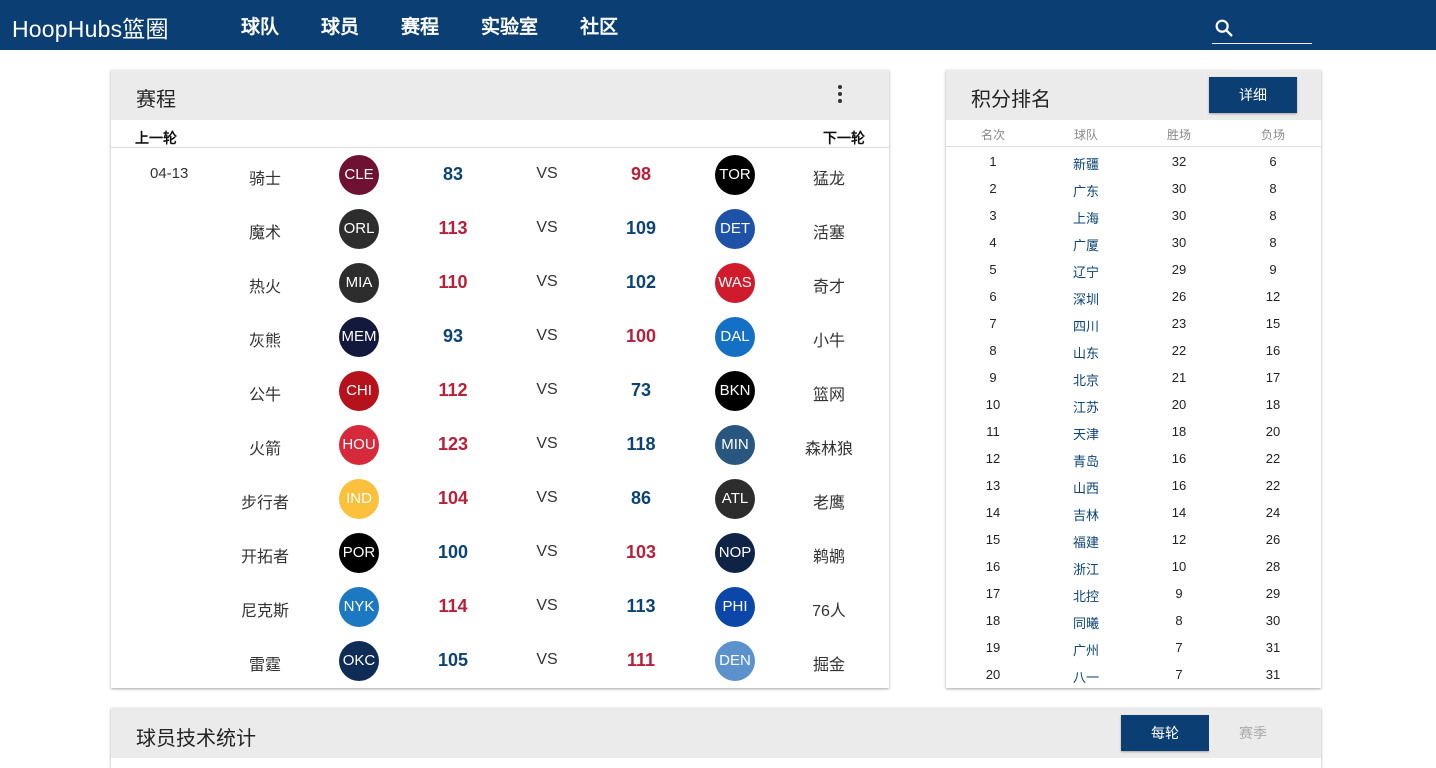  Describe the element at coordinates (829, 177) in the screenshot. I see `away-team-name: 猛龙` at that location.